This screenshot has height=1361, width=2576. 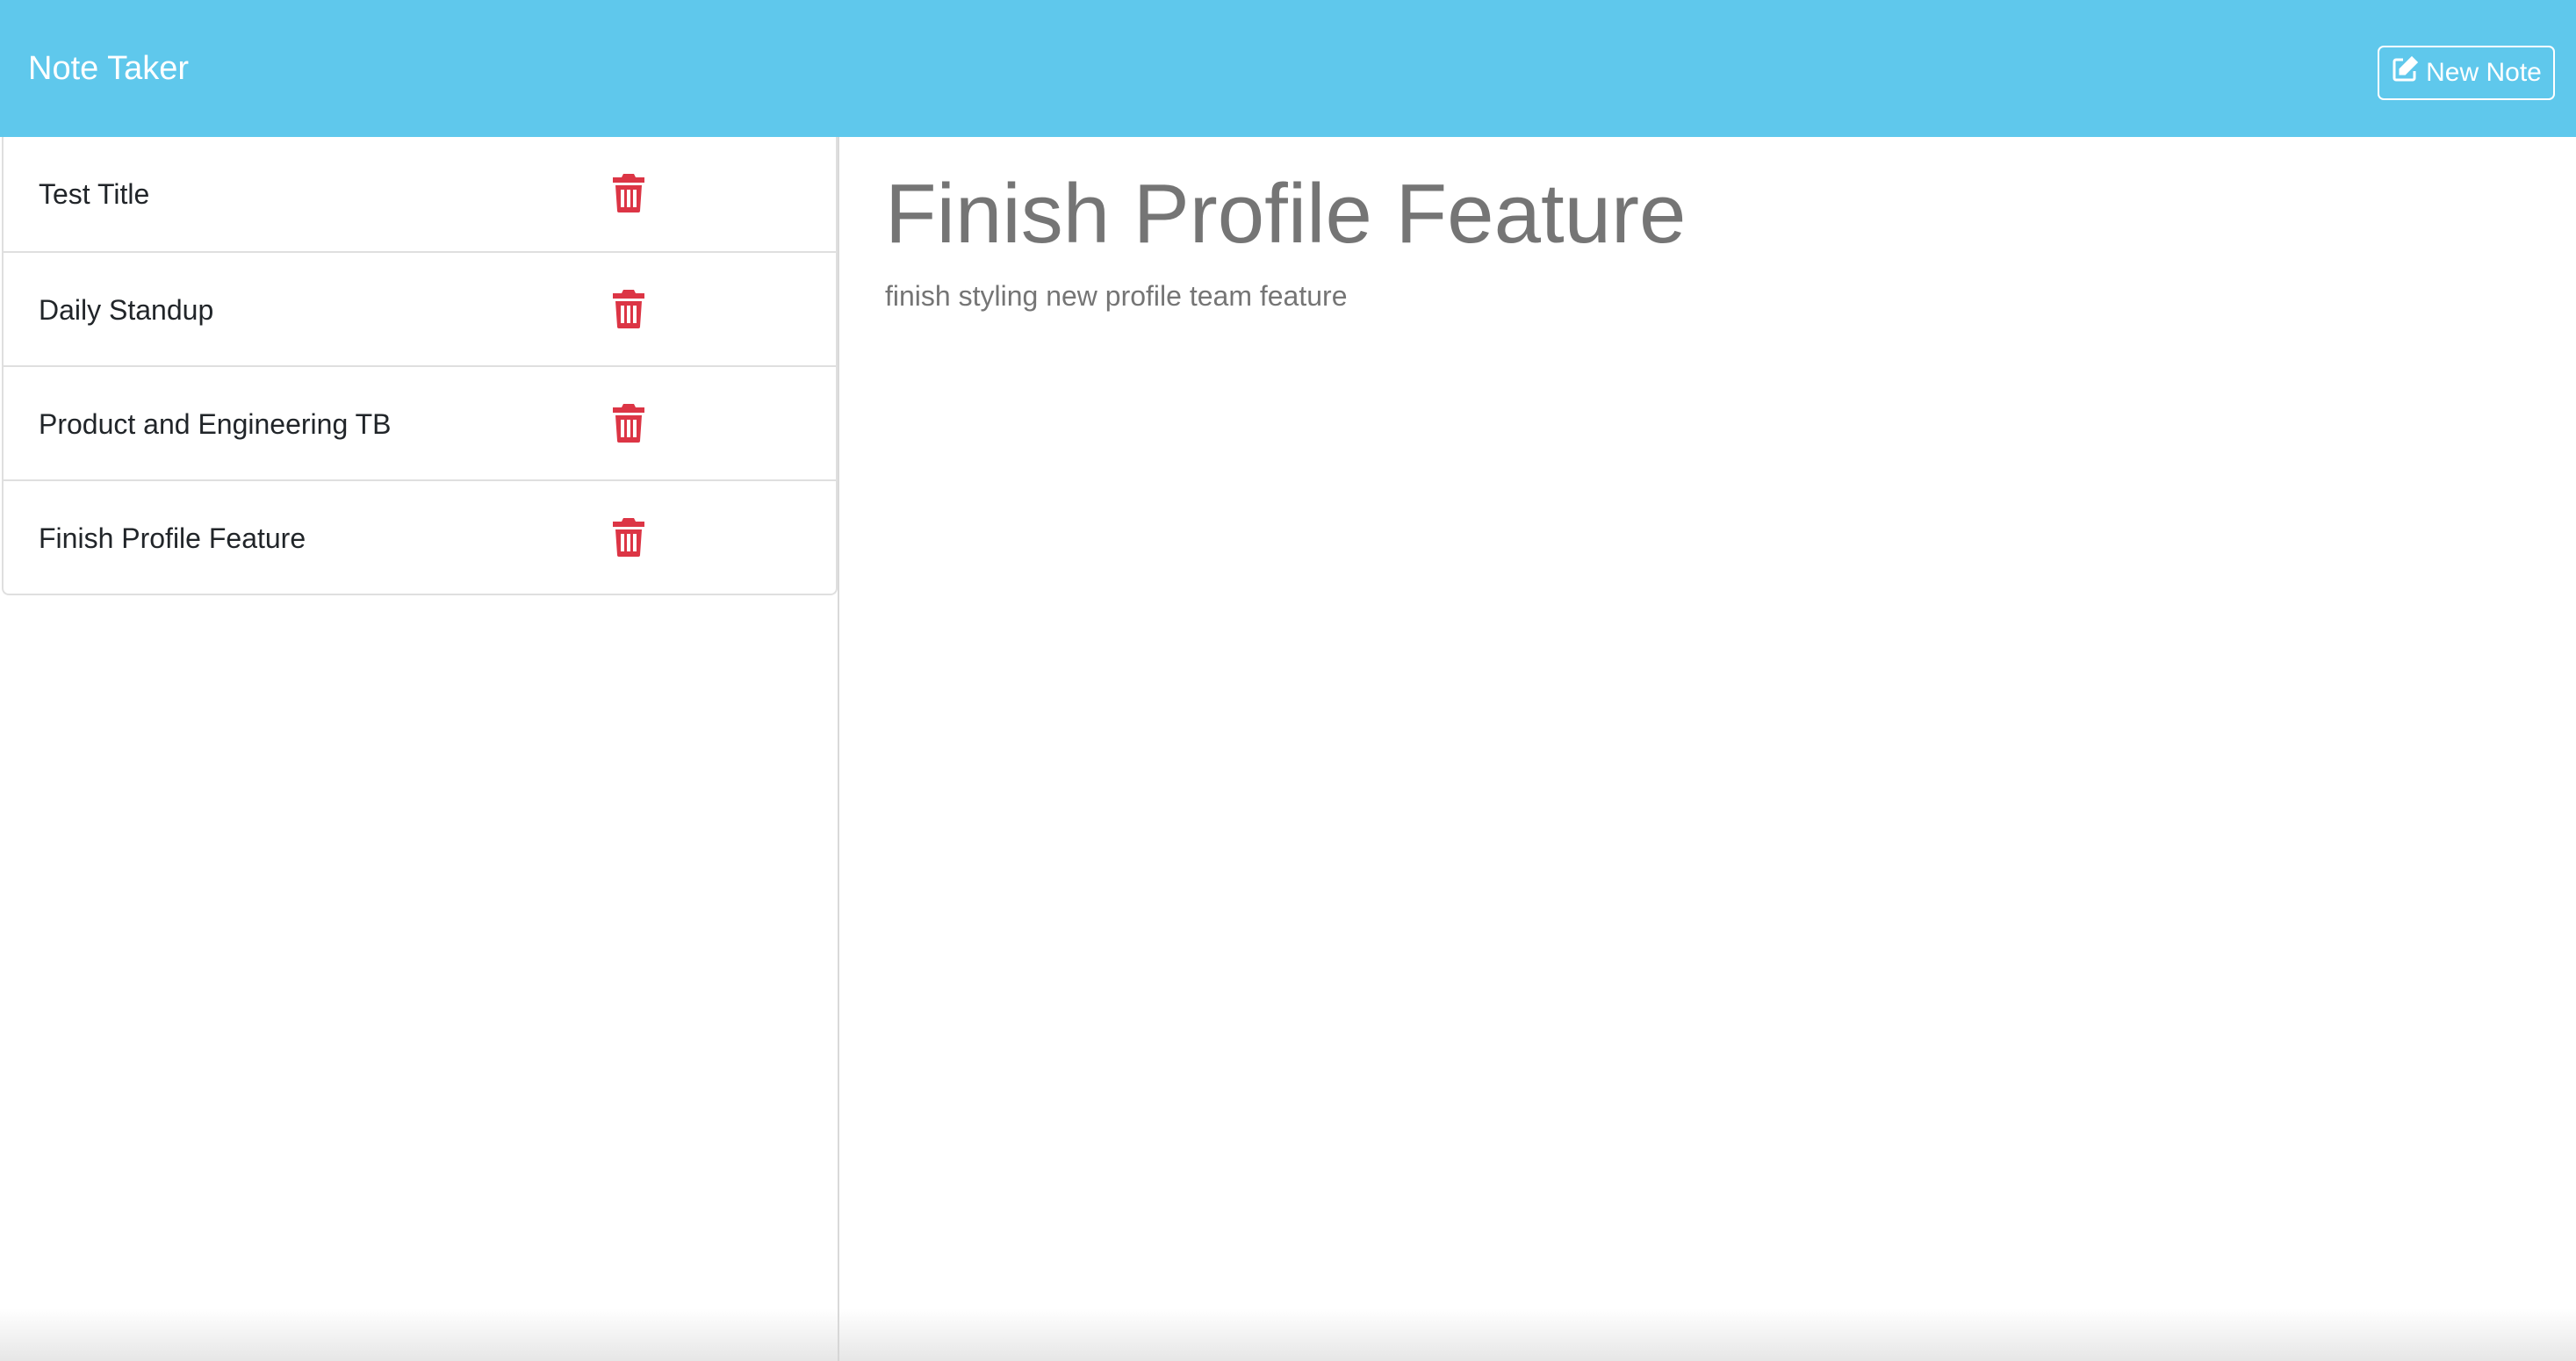 What do you see at coordinates (2484, 73) in the screenshot?
I see `new-note-label: New Note` at bounding box center [2484, 73].